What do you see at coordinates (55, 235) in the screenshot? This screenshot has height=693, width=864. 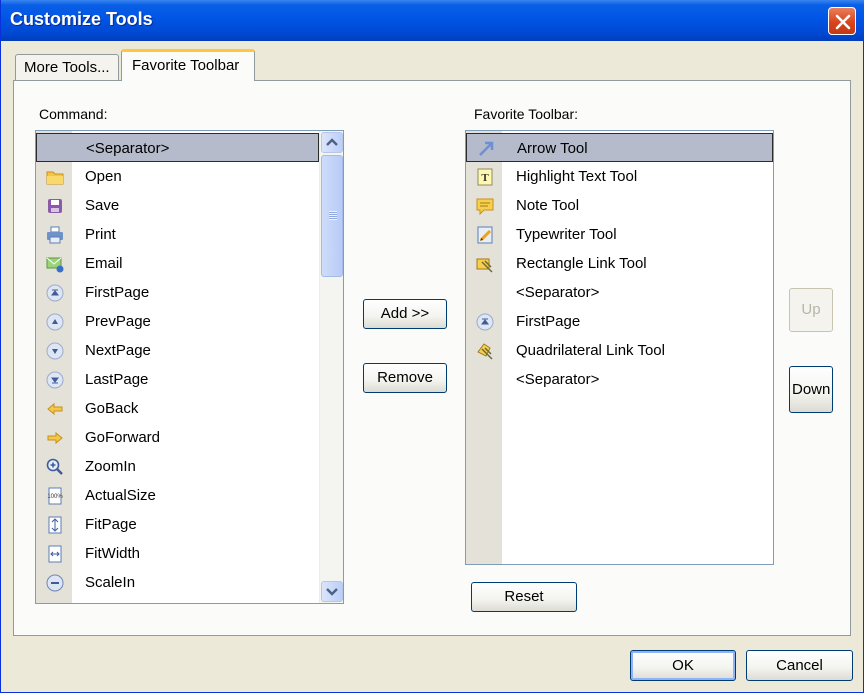 I see `printer-icon` at bounding box center [55, 235].